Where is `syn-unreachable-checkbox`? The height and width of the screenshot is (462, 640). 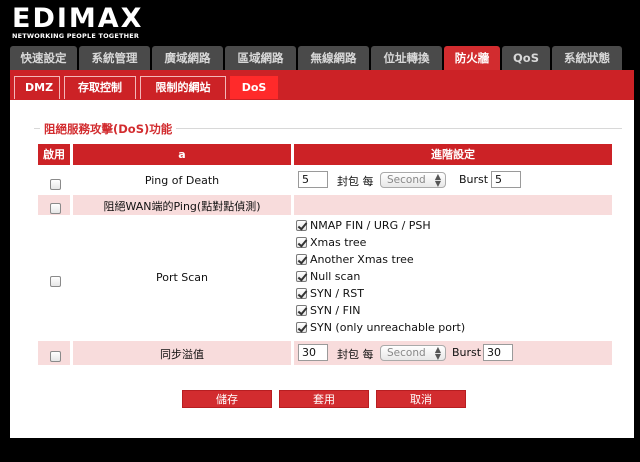
syn-unreachable-checkbox is located at coordinates (301, 327).